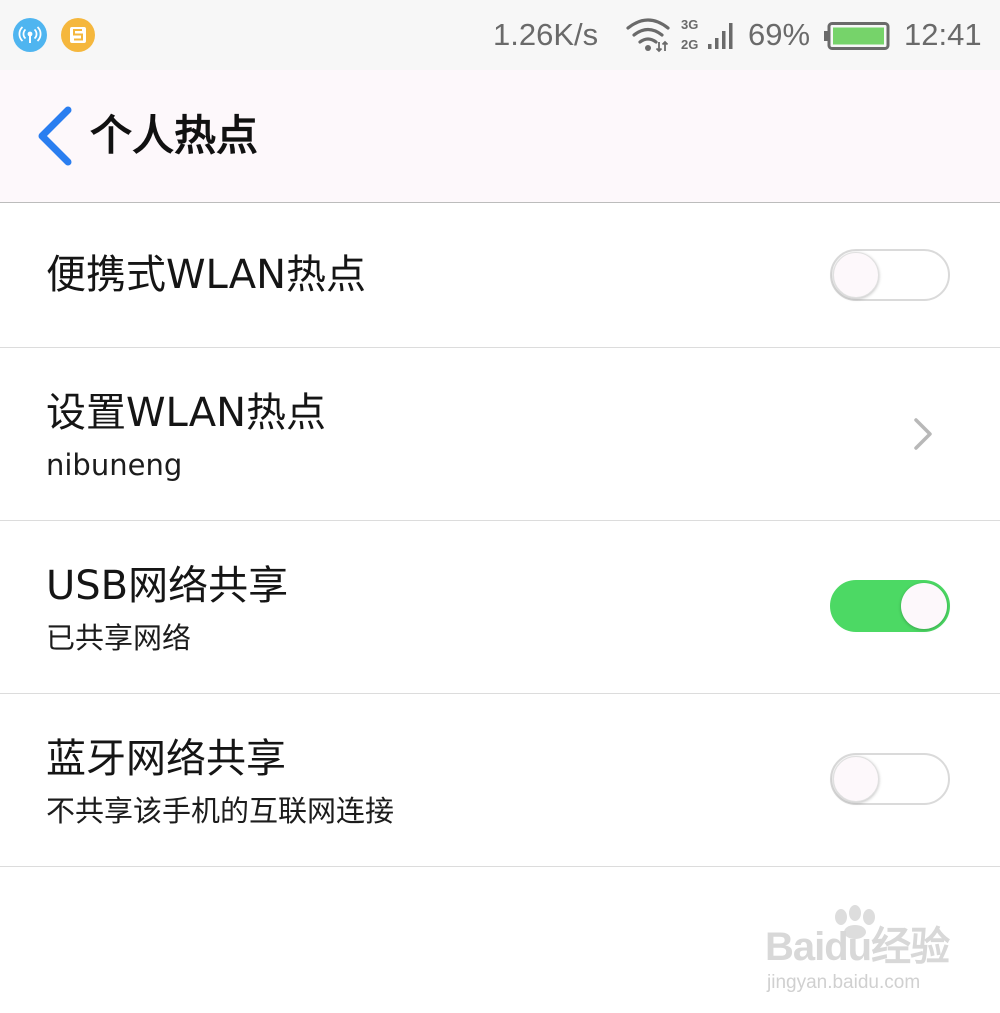  I want to click on chevron-left-icon, so click(55, 136).